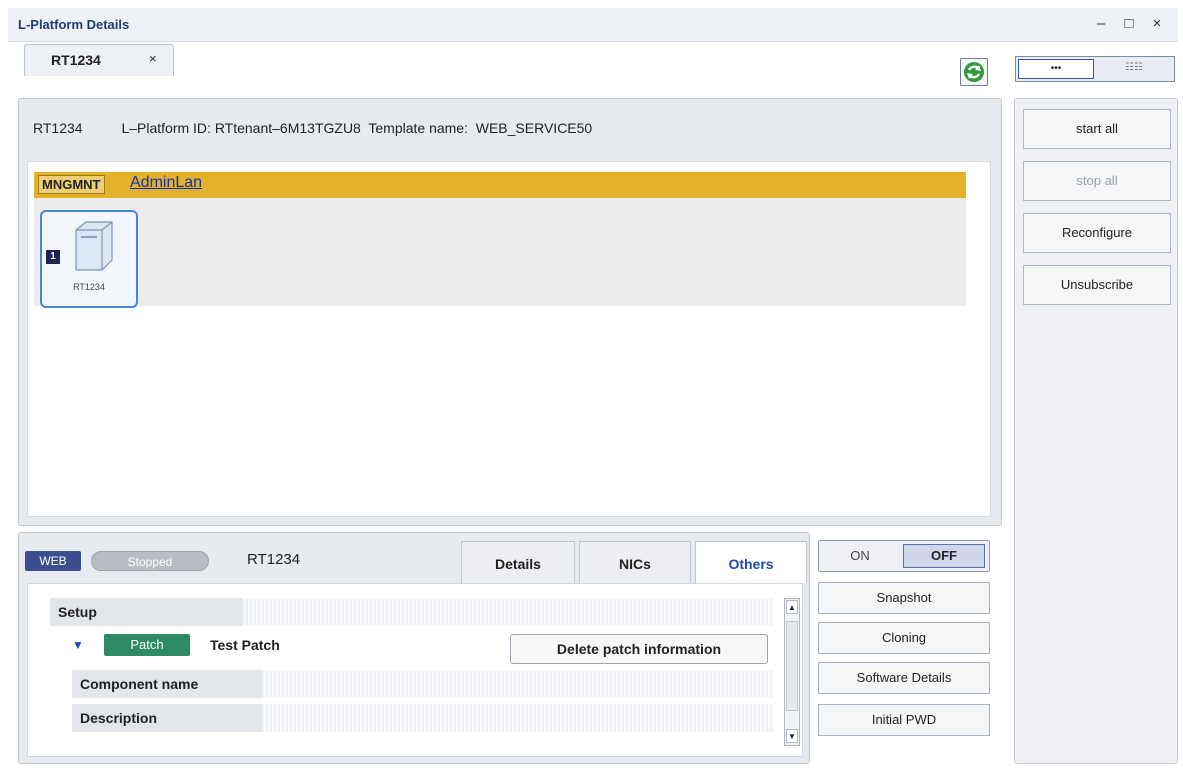 The image size is (1183, 769). I want to click on start-all-button: start all, so click(1097, 129).